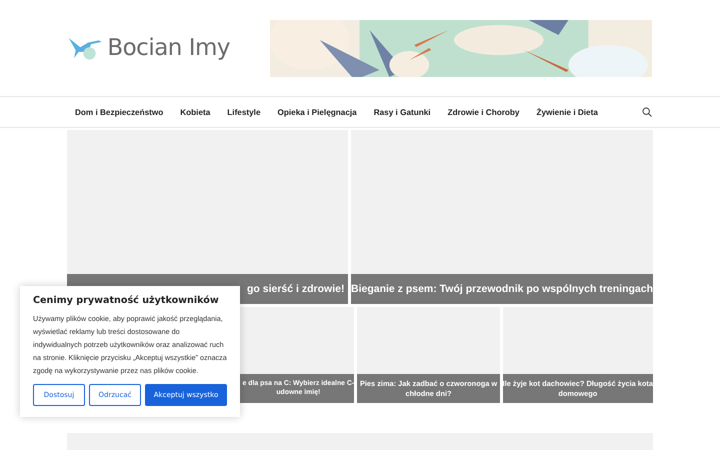 This screenshot has height=450, width=720. I want to click on nav-link: Dom i Bezpieczeństwo, so click(119, 112).